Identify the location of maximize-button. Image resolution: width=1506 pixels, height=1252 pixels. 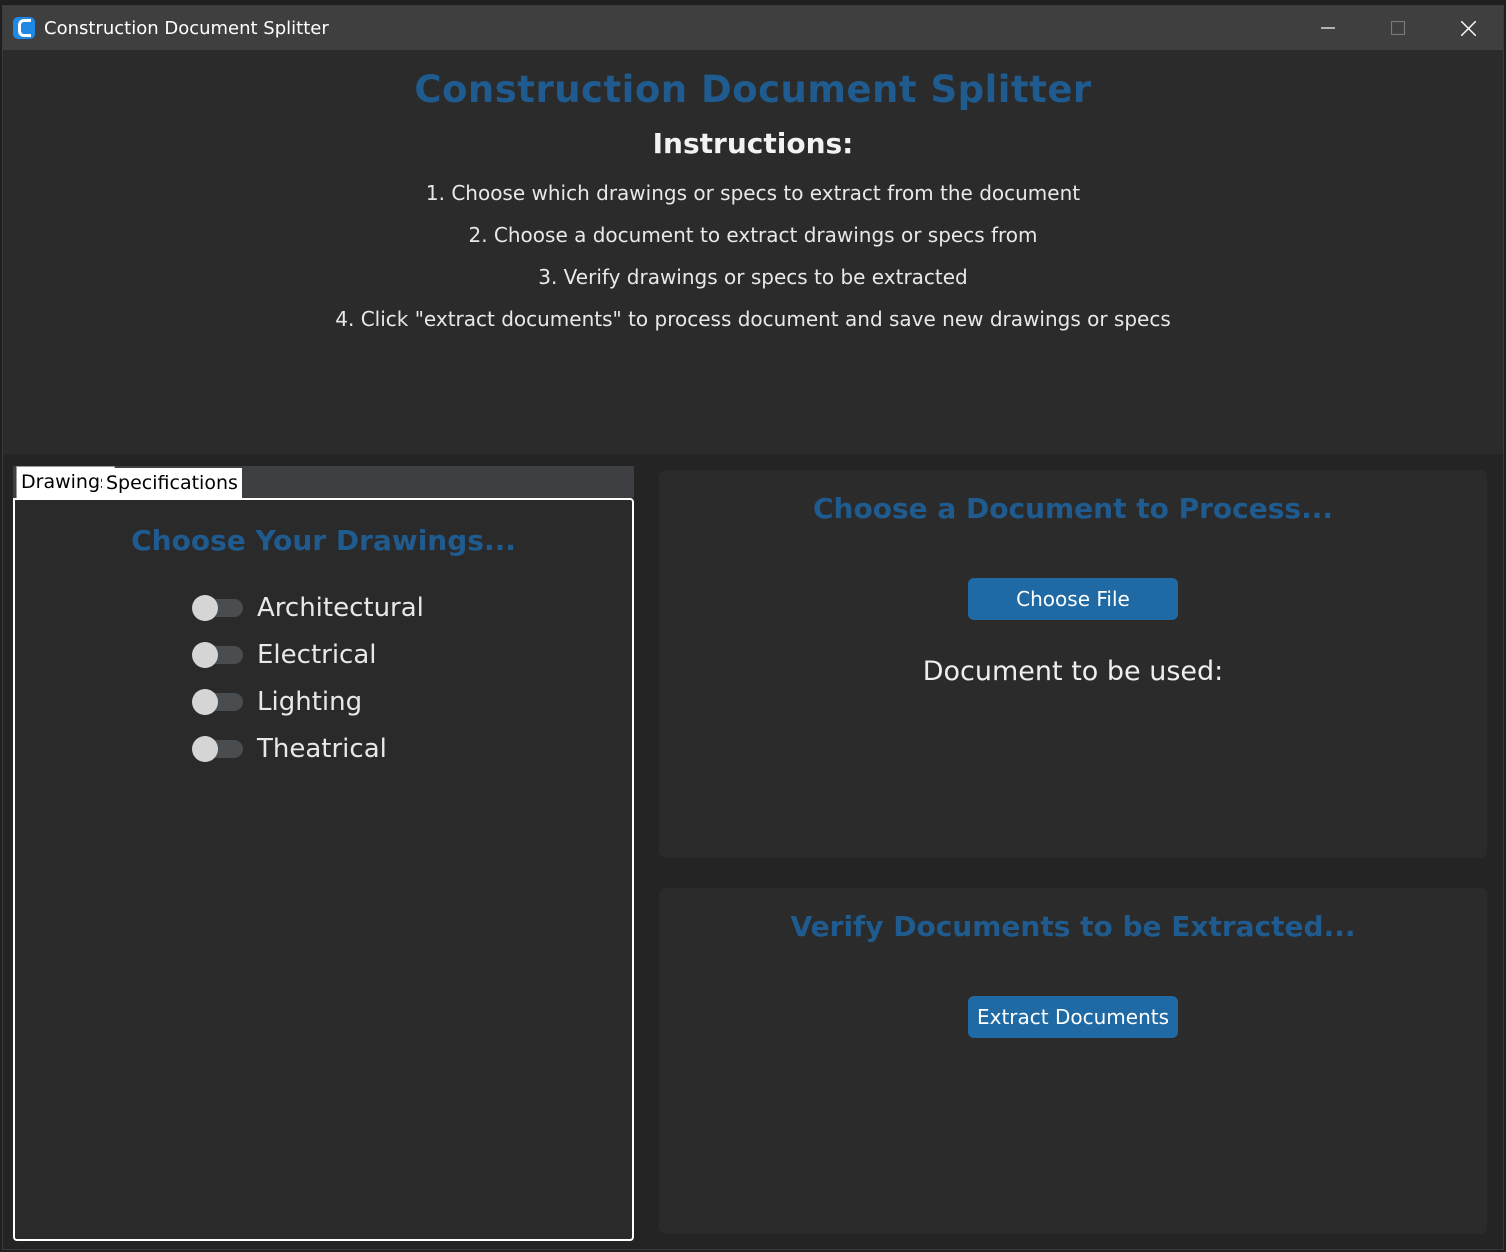
(1398, 28).